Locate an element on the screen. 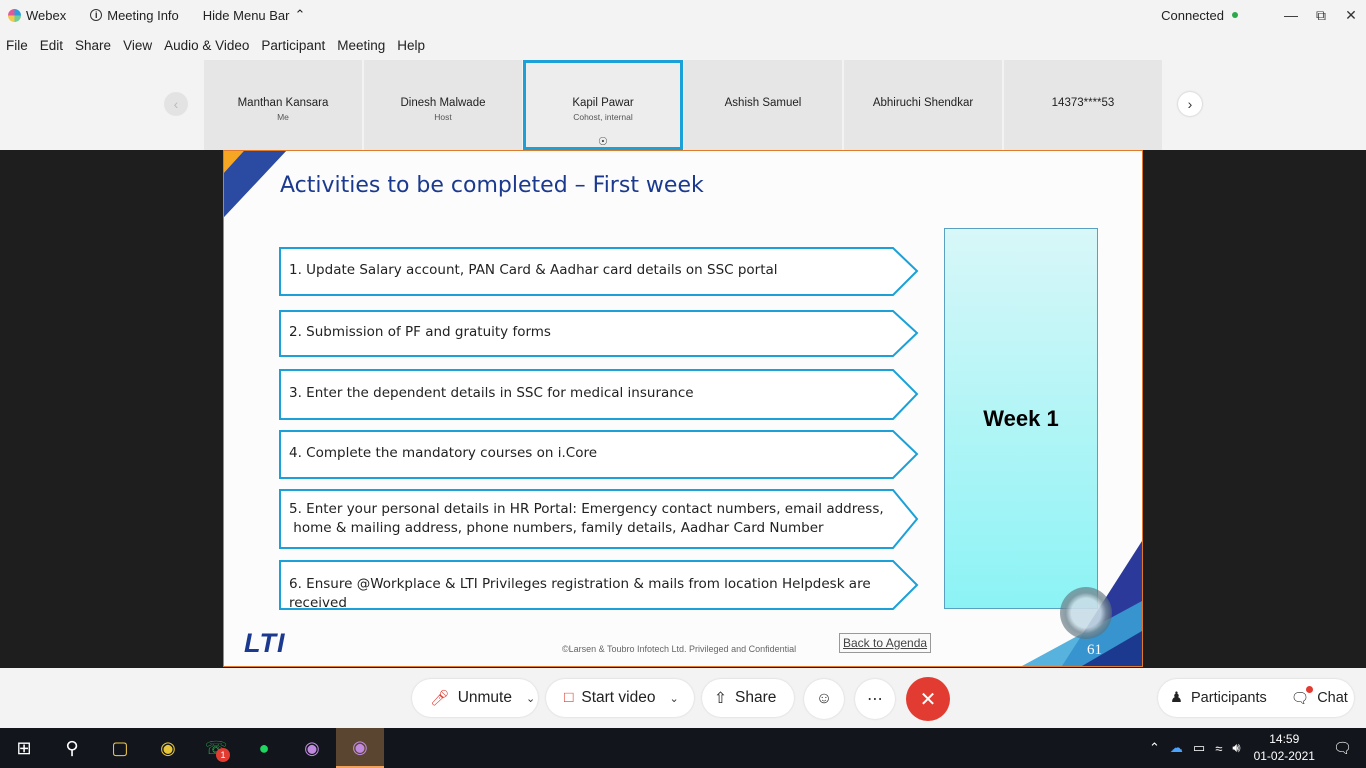 This screenshot has height=768, width=1366. participant-tile: Manthan Kansara Me is located at coordinates (283, 105).